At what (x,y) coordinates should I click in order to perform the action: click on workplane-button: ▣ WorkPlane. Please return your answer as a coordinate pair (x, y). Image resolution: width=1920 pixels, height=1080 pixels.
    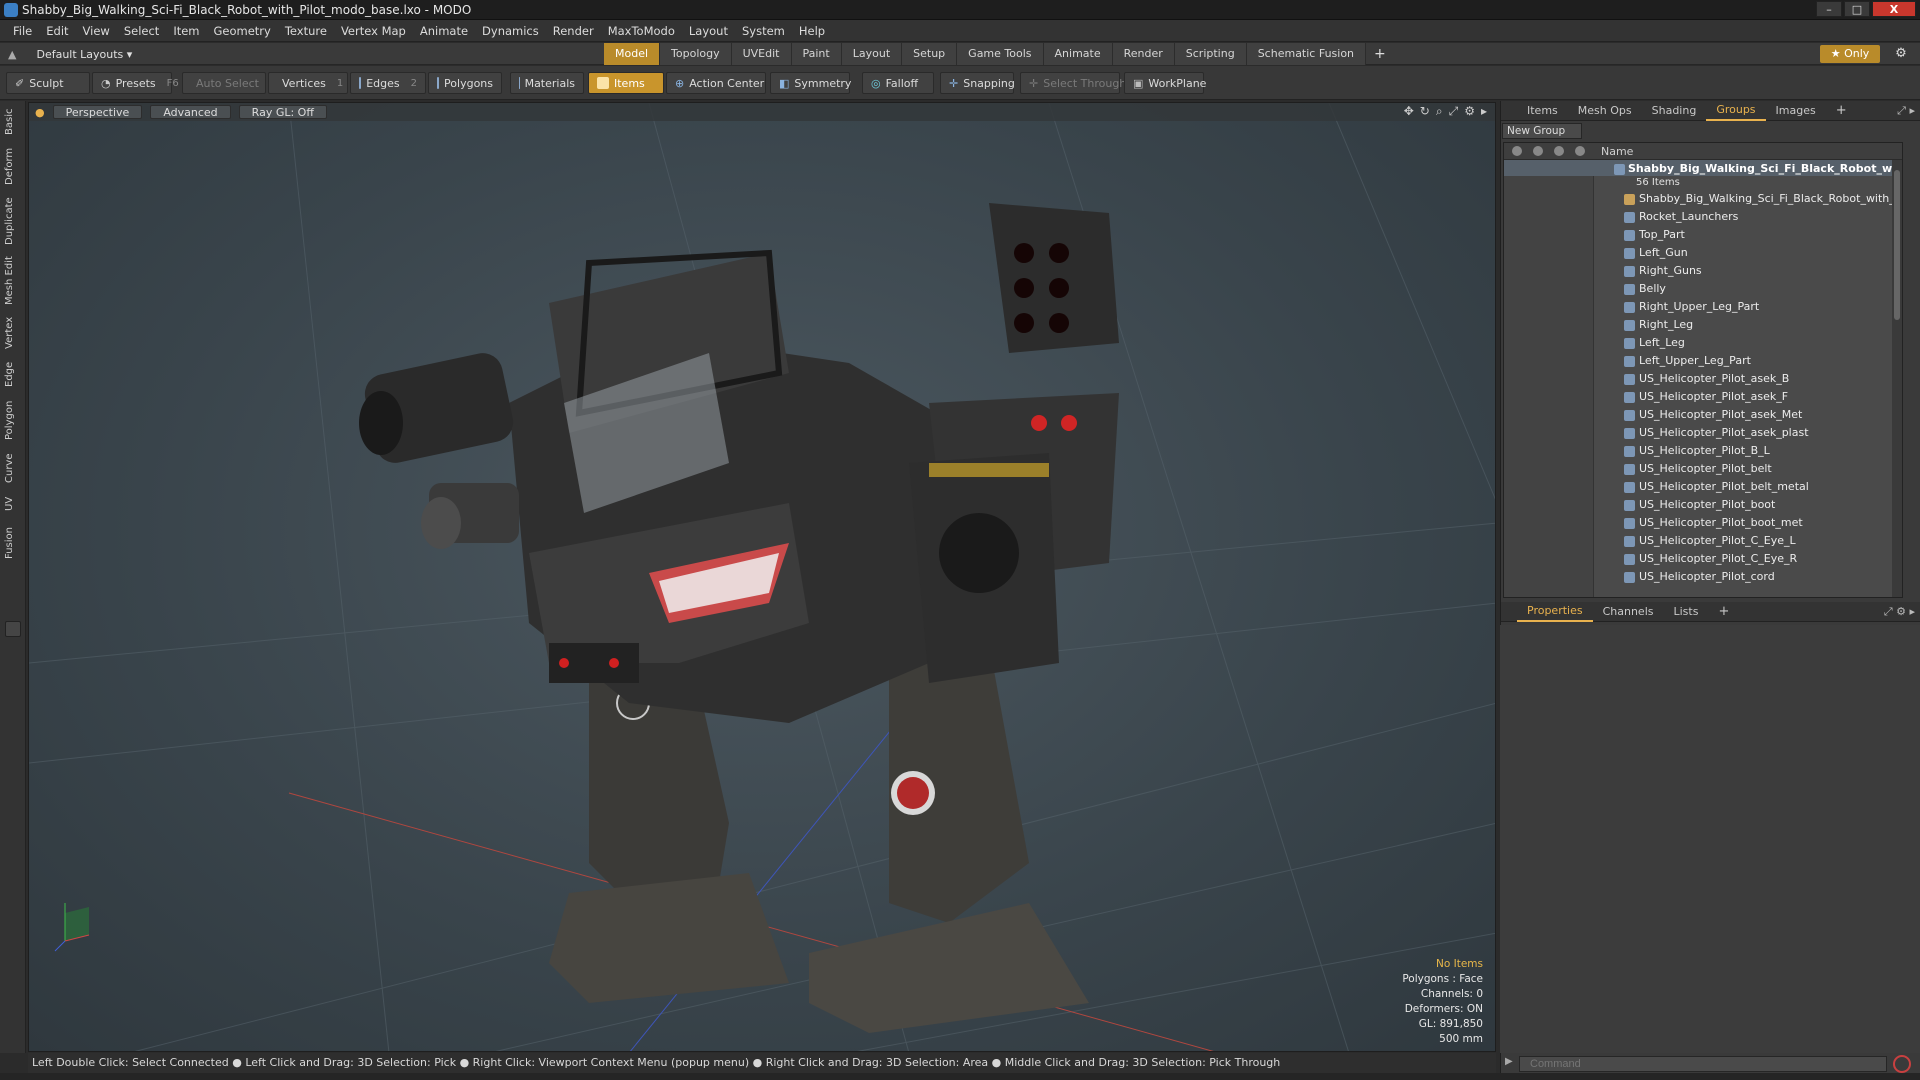
    Looking at the image, I should click on (1165, 83).